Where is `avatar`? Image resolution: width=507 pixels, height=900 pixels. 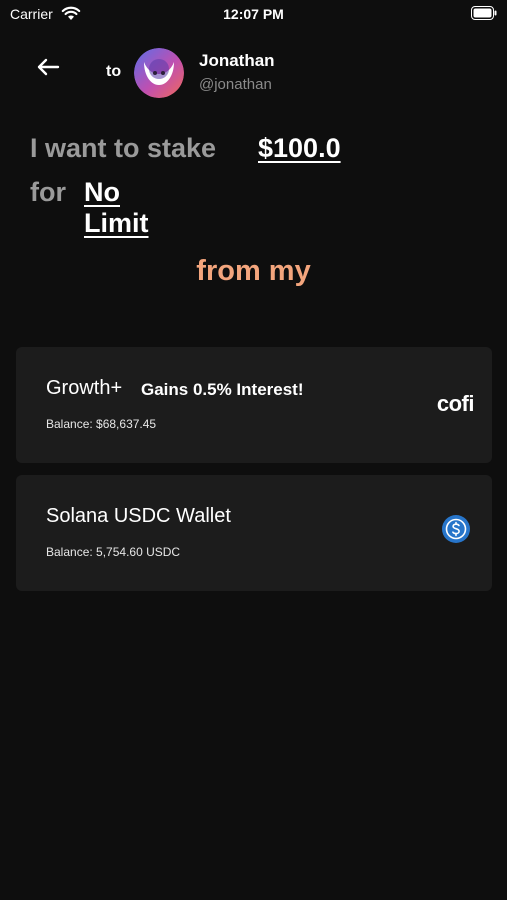 avatar is located at coordinates (159, 73).